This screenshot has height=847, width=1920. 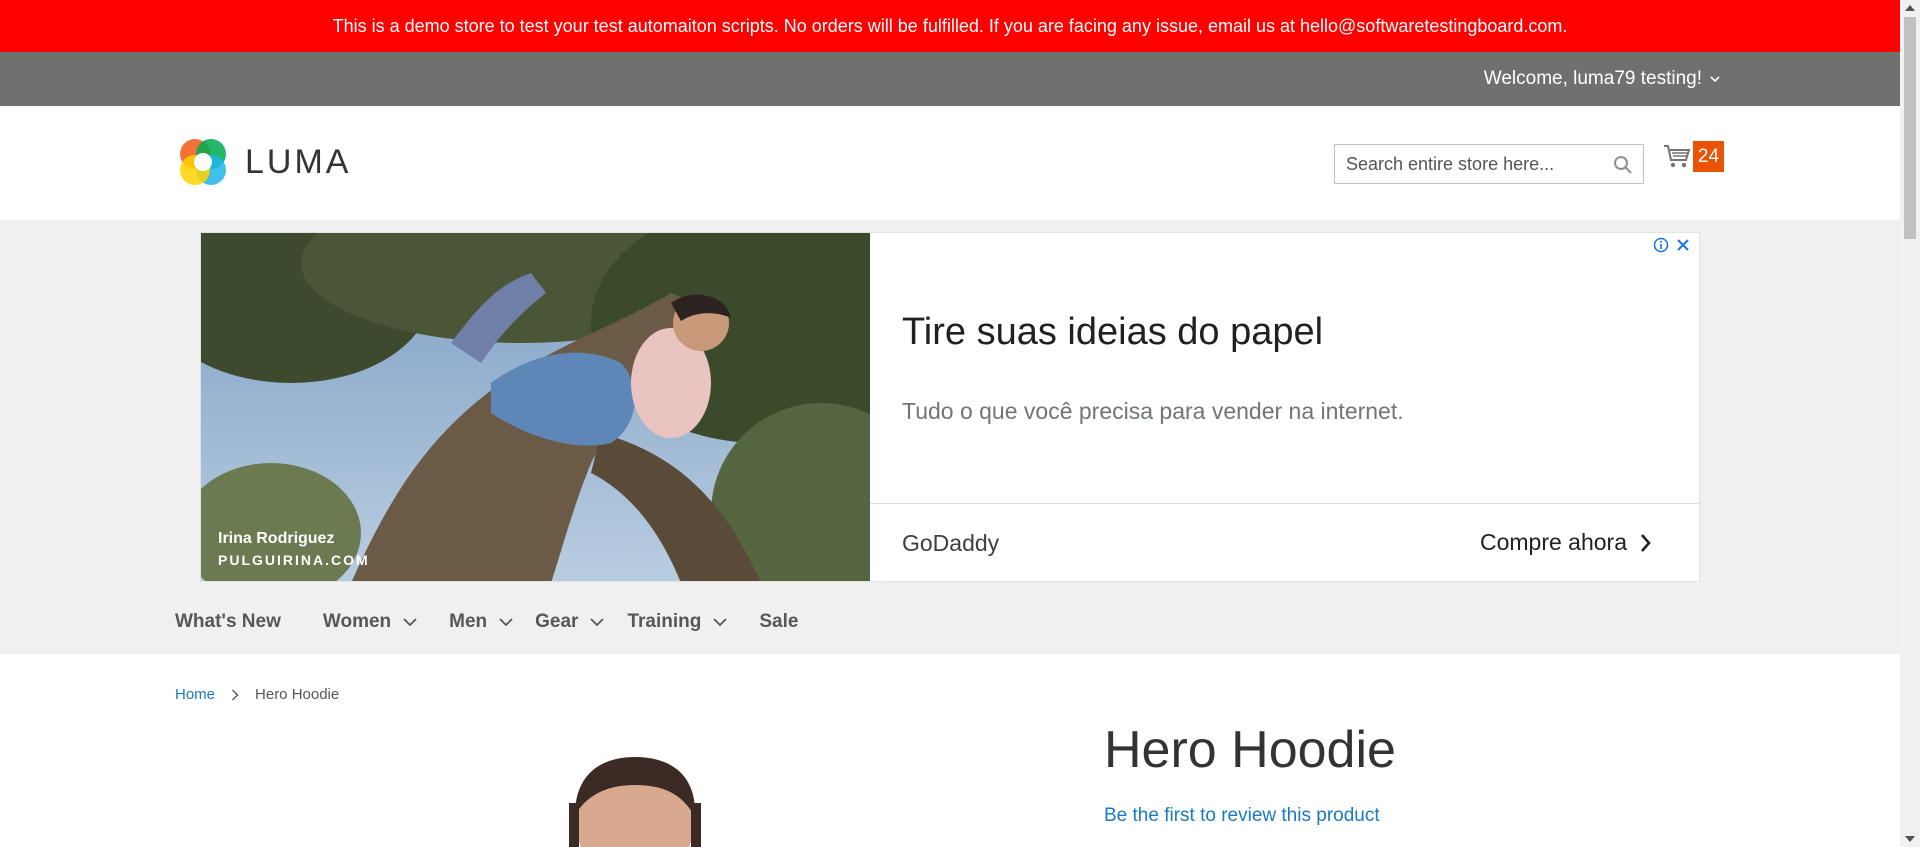 I want to click on nav-item-men: Men, so click(x=481, y=622).